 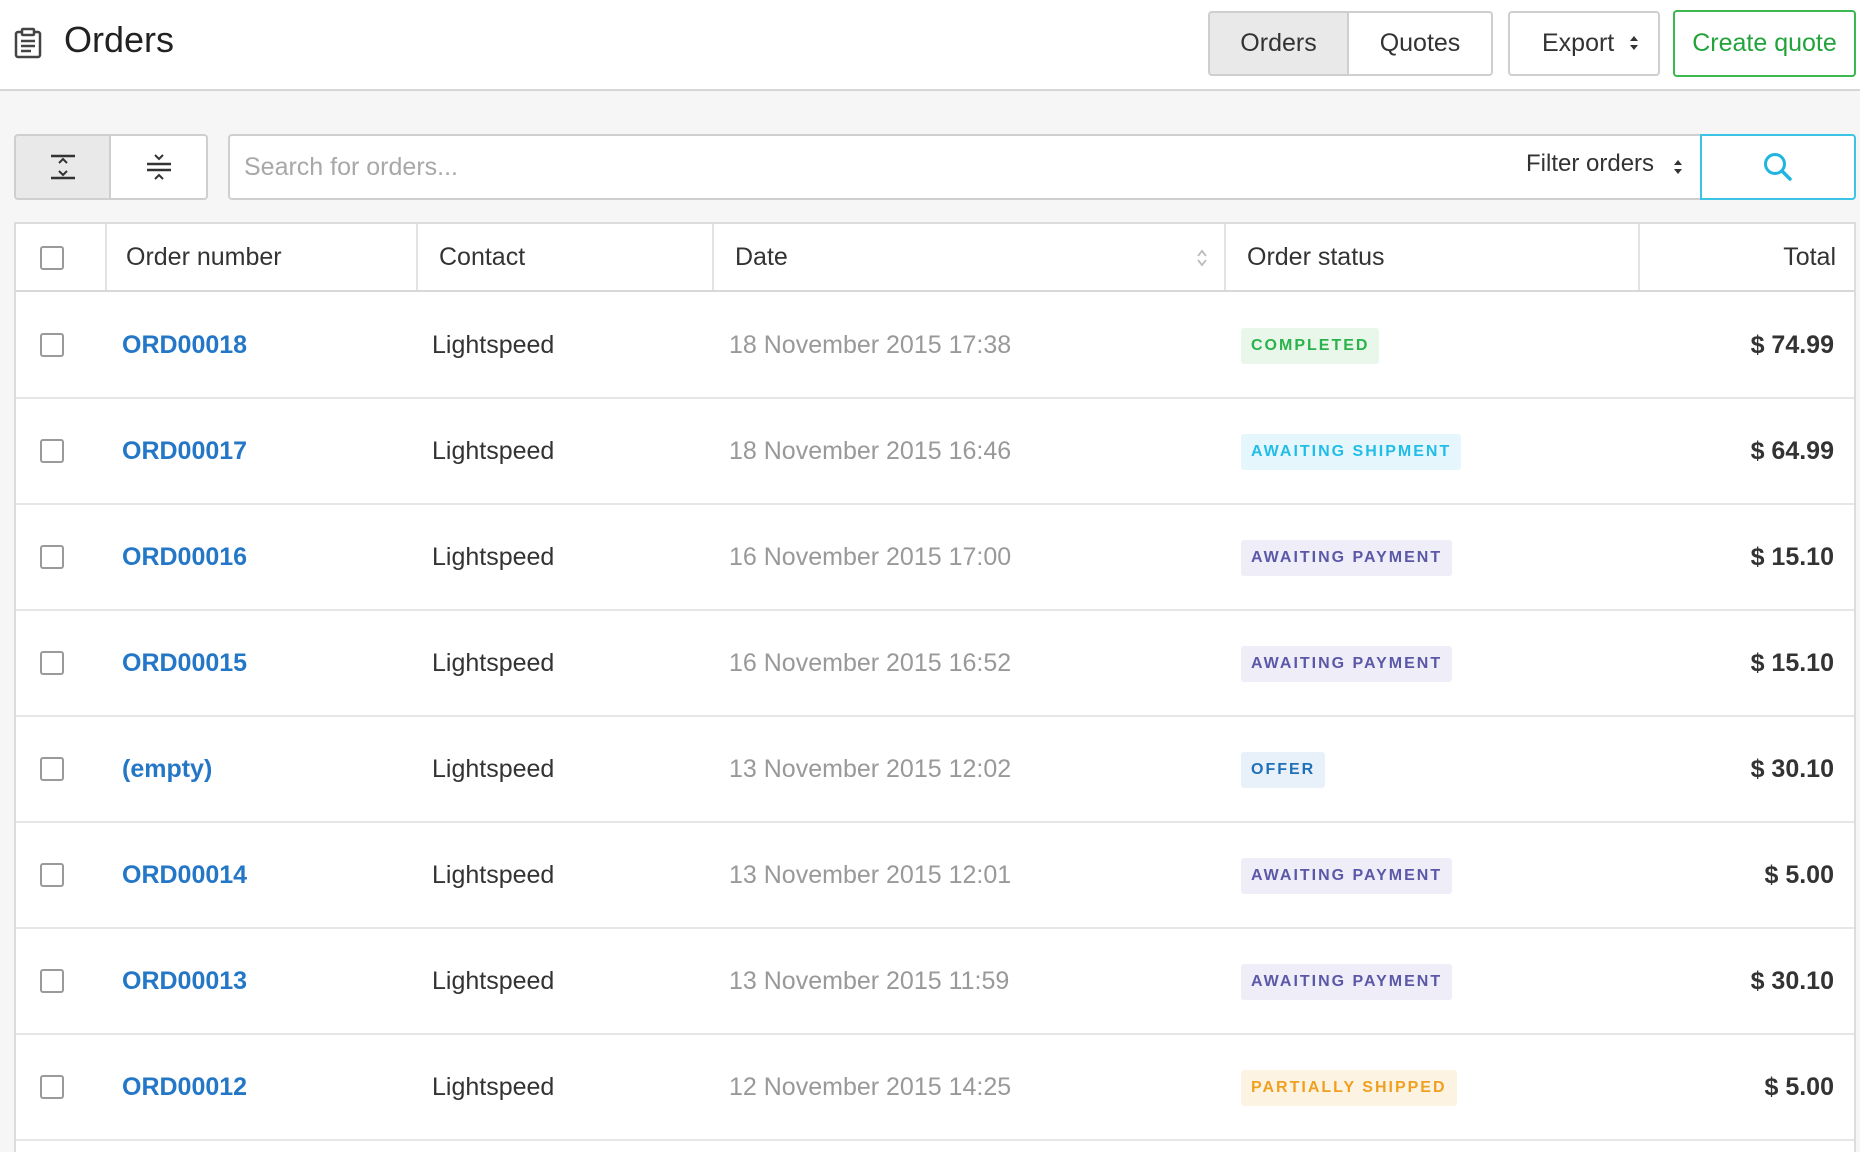 What do you see at coordinates (1792, 450) in the screenshot?
I see `total-cell: $ 64.99` at bounding box center [1792, 450].